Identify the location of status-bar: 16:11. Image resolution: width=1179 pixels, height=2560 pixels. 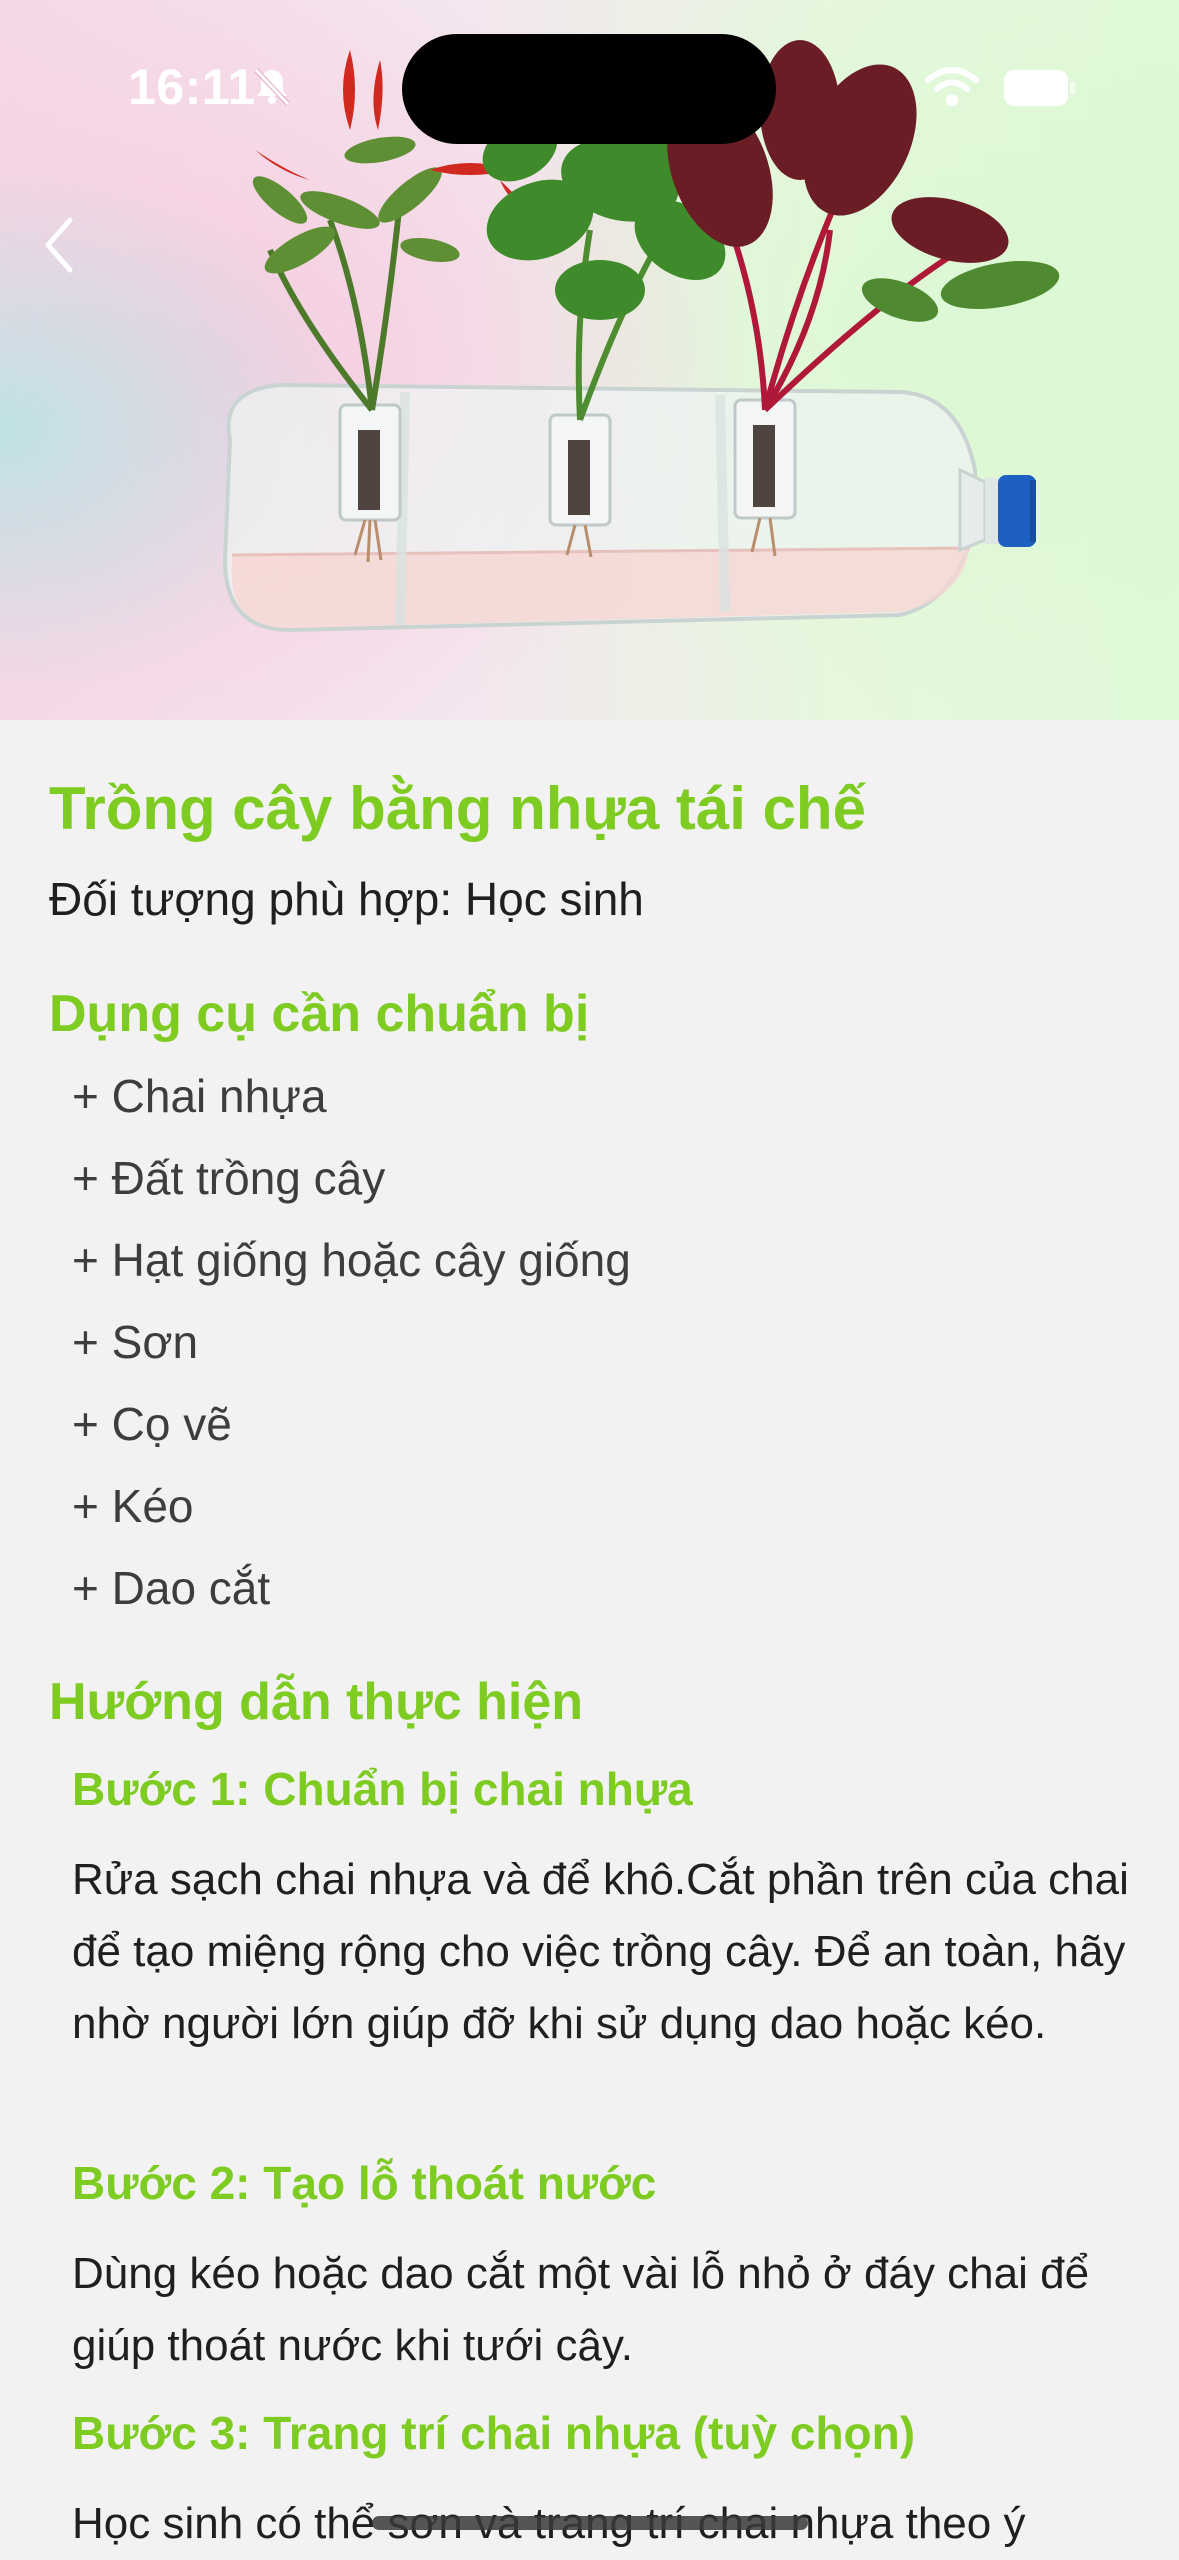
(589, 75).